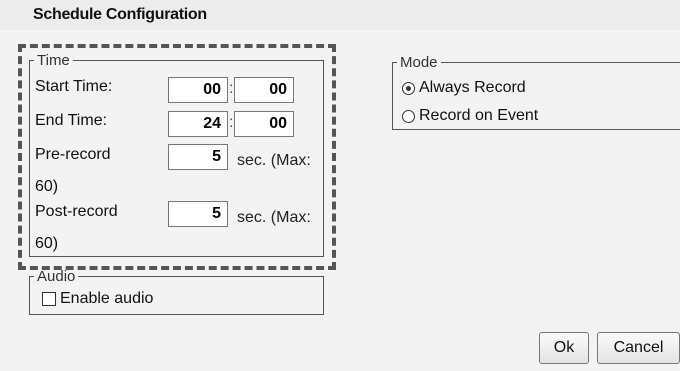 The image size is (680, 371). I want to click on end-minute-input, so click(264, 124).